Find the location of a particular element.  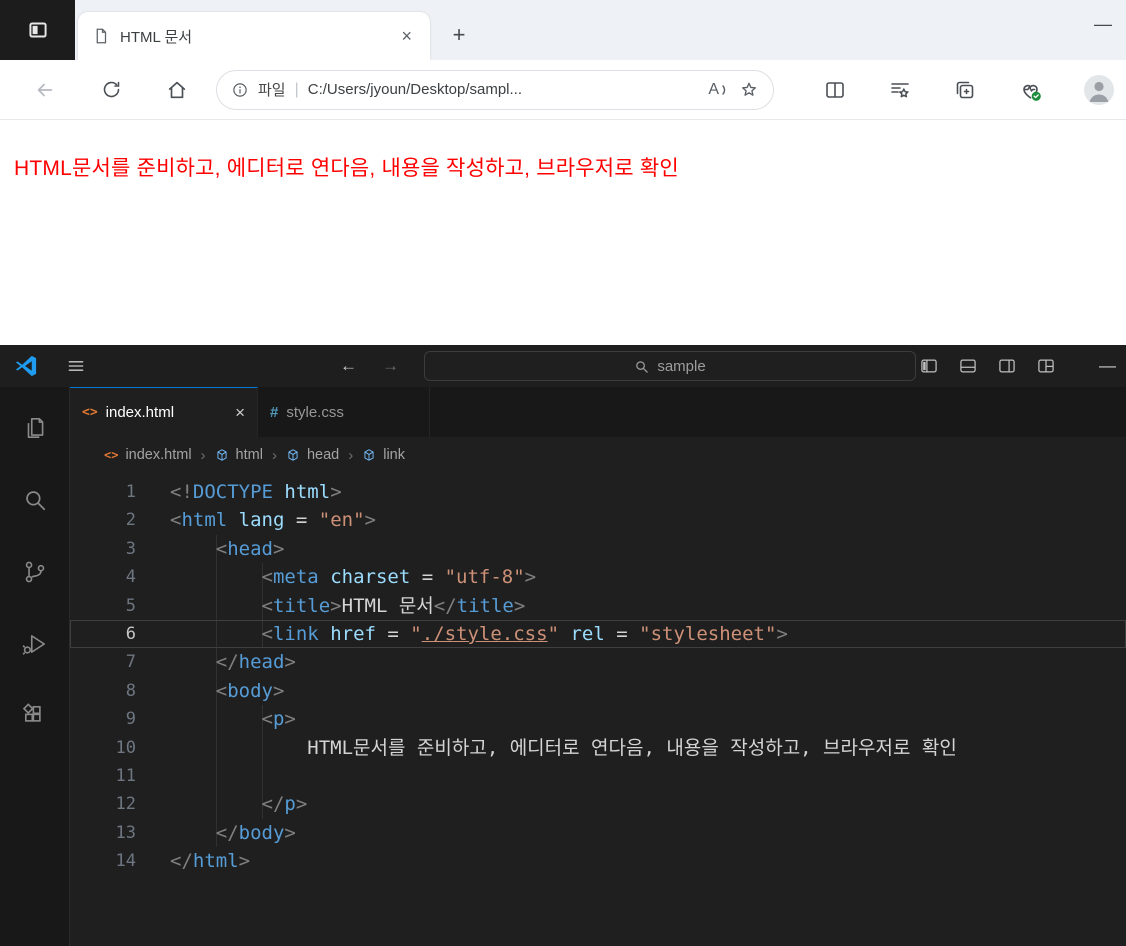

code-line: 8 <body> is located at coordinates (598, 691).